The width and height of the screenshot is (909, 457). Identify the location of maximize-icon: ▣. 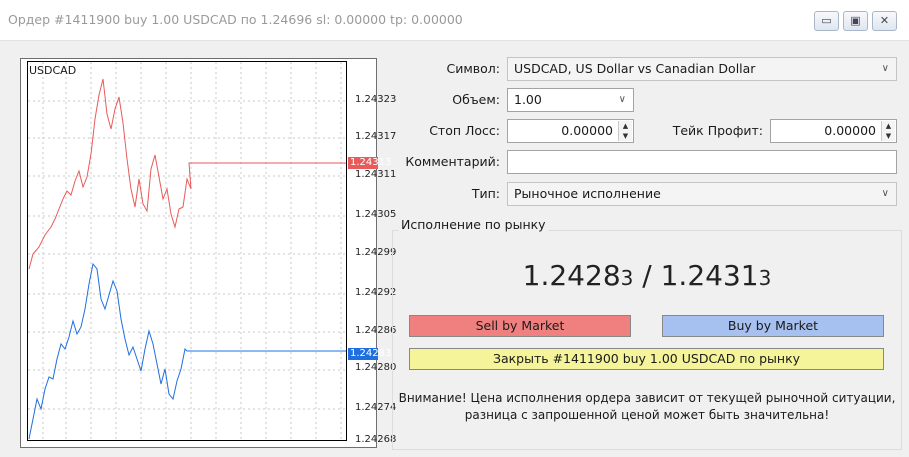
(855, 20).